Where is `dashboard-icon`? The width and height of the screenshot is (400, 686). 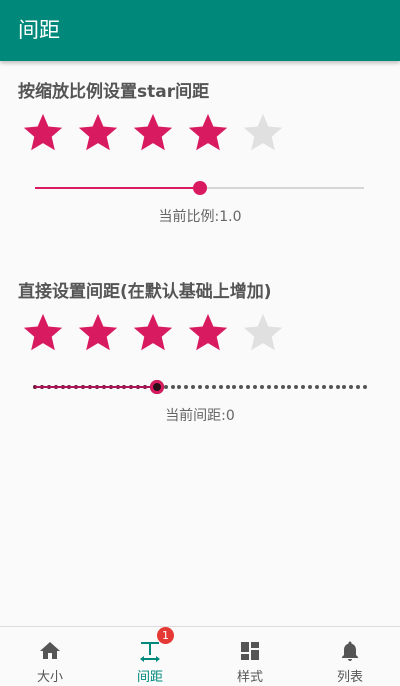
dashboard-icon is located at coordinates (250, 651).